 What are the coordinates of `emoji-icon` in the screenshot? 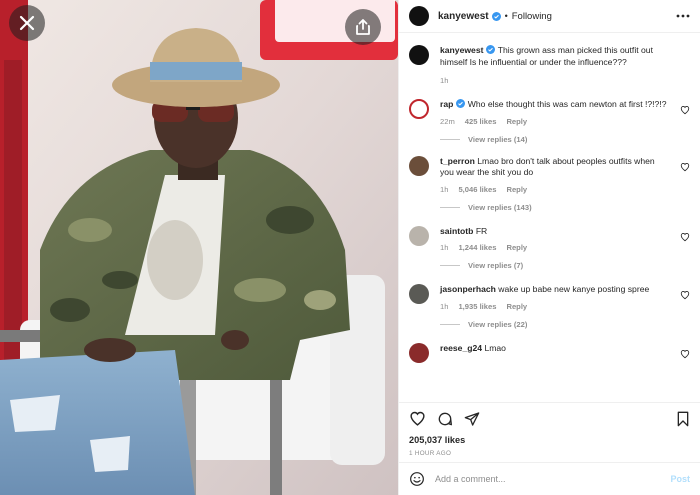 It's located at (417, 479).